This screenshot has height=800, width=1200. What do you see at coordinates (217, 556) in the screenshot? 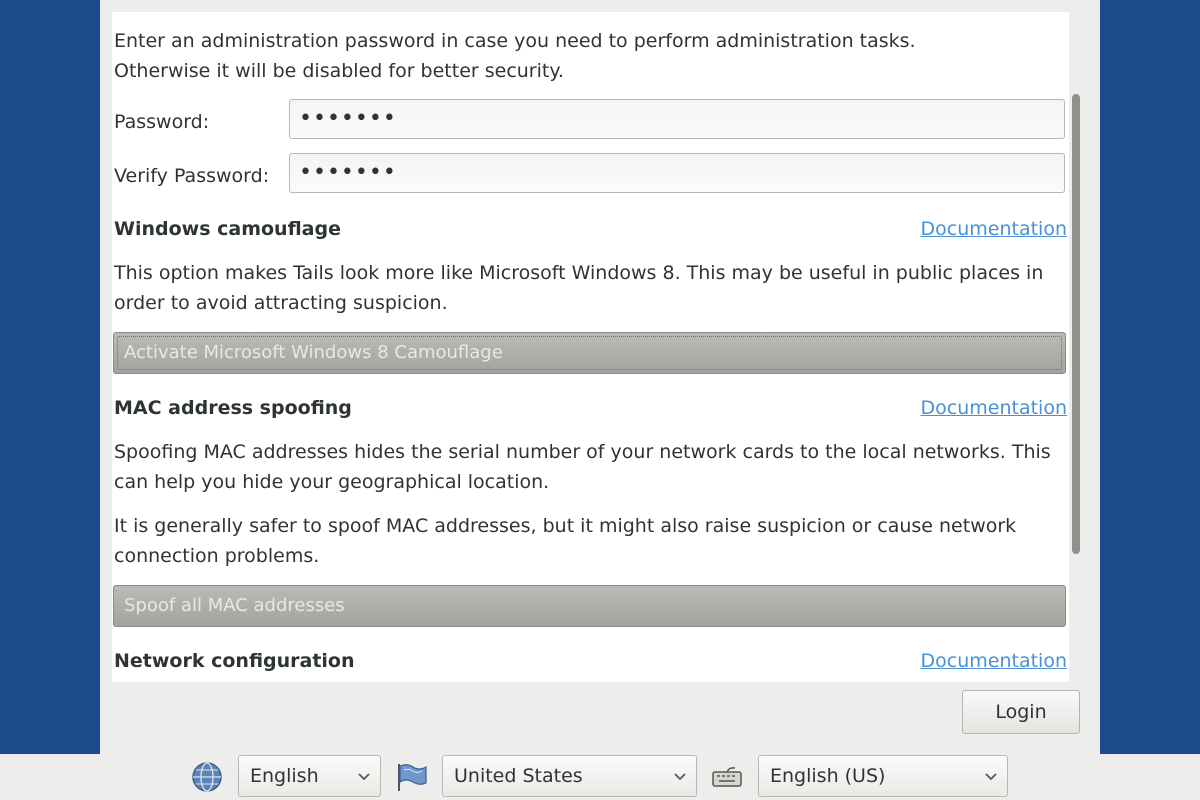
I see `mac-desc2-line2: connection problems.` at bounding box center [217, 556].